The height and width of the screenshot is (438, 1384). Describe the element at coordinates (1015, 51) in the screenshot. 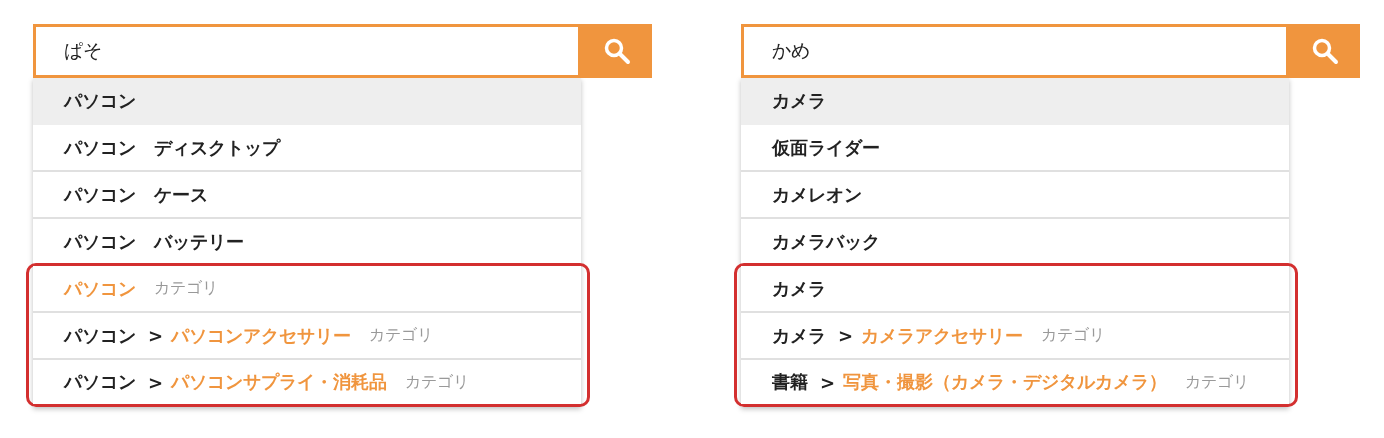

I see `search-field: かめ` at that location.